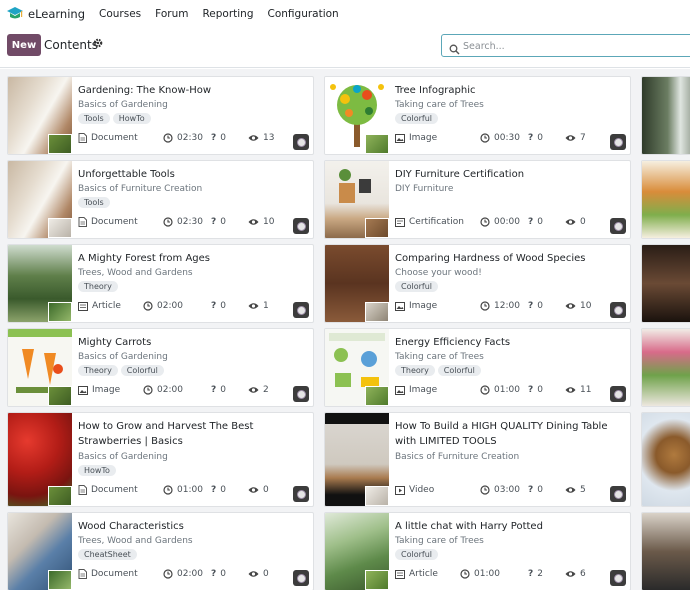 This screenshot has width=690, height=590. Describe the element at coordinates (193, 576) in the screenshot. I see `card-stats: Document 02:00 ? 0 0` at that location.